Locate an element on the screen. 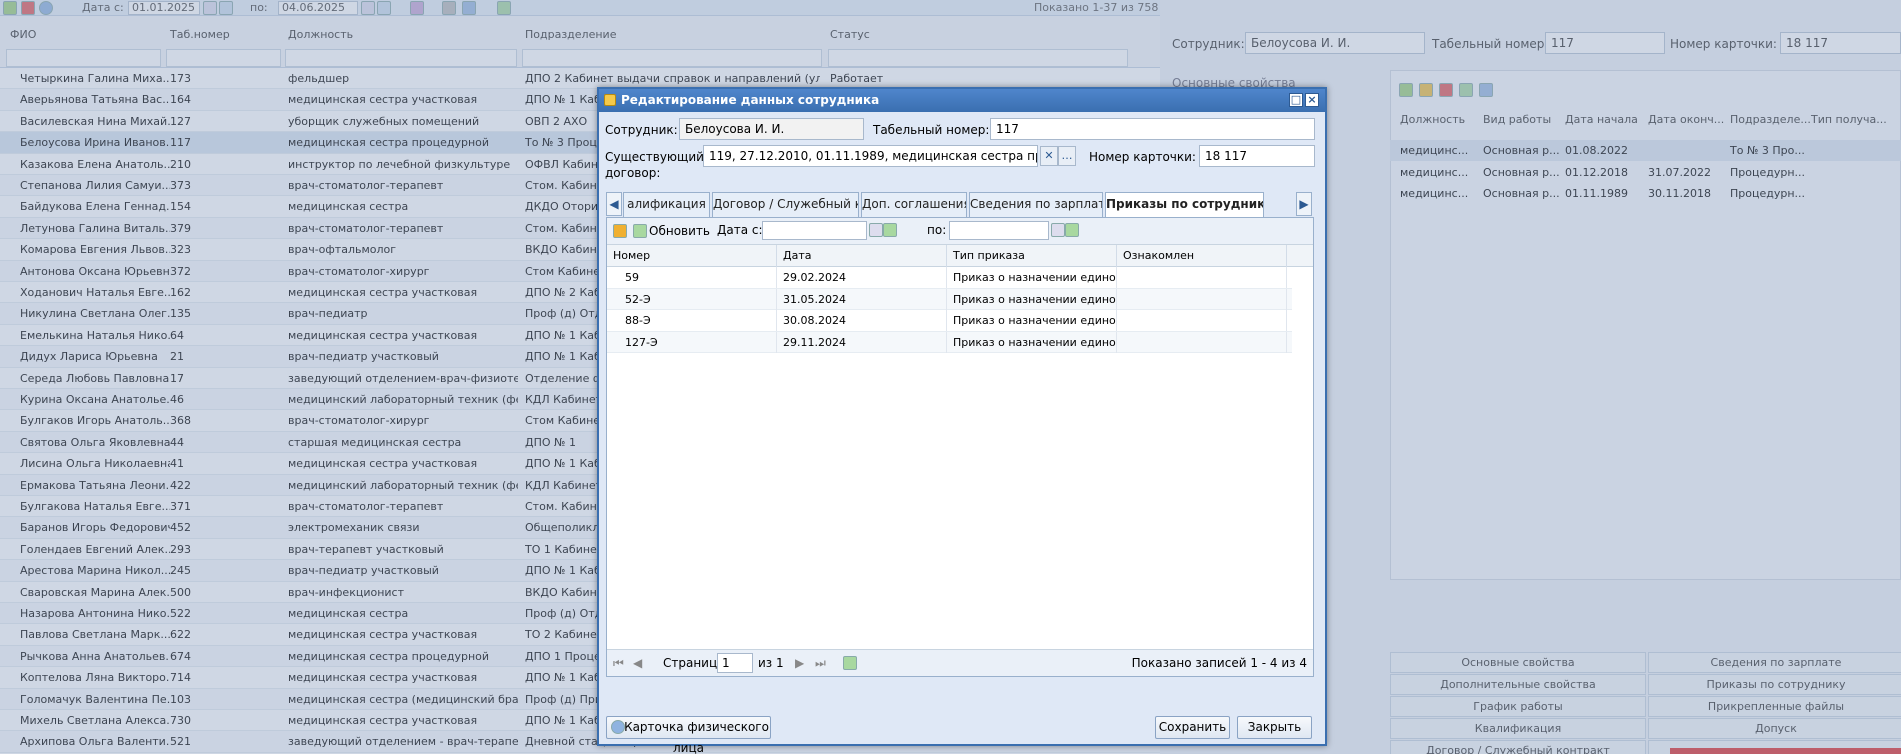  tab-number-field: 117 is located at coordinates (1152, 129).